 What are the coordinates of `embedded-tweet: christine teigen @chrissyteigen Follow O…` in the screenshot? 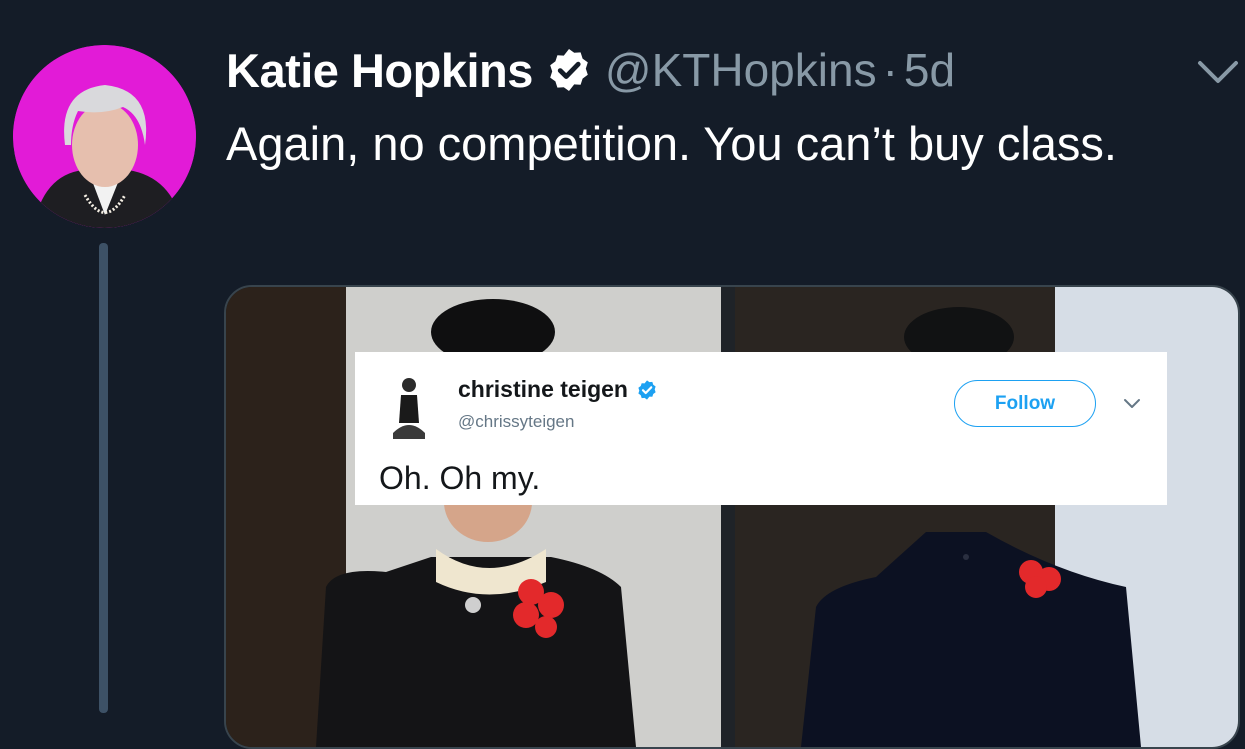 It's located at (761, 428).